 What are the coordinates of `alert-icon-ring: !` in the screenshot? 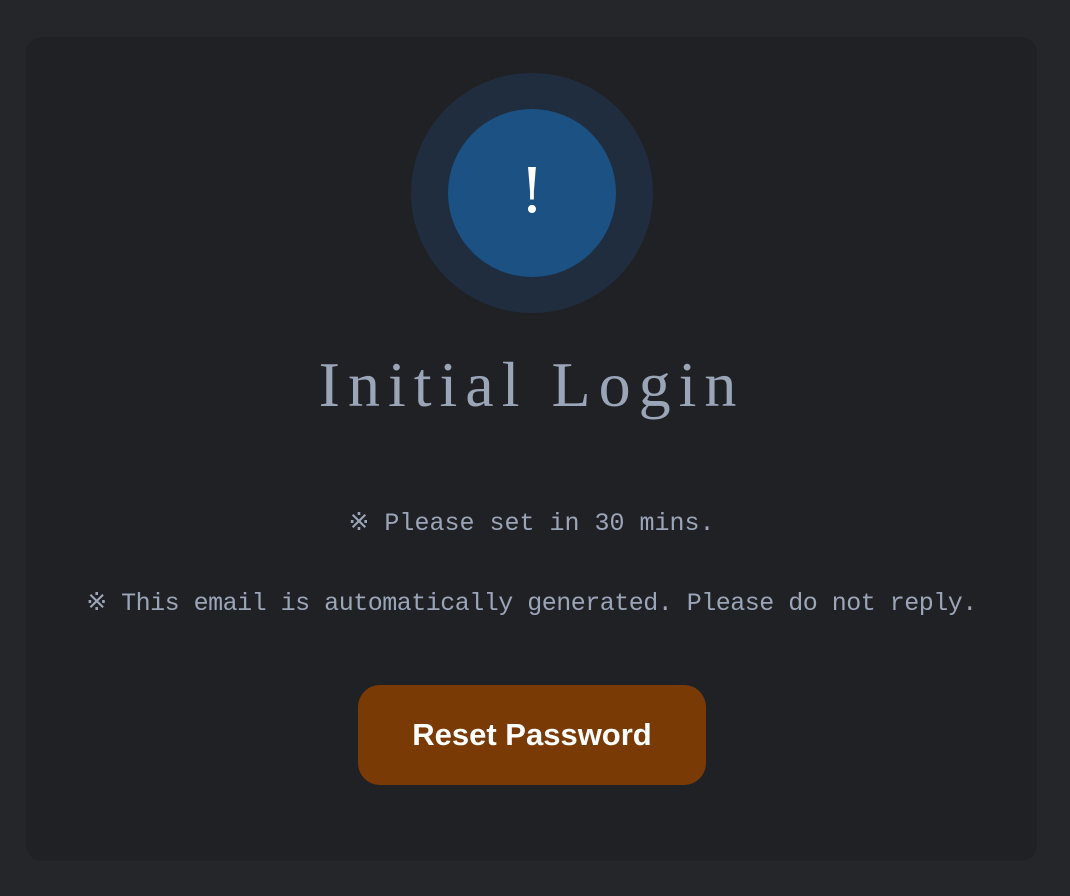 It's located at (532, 193).